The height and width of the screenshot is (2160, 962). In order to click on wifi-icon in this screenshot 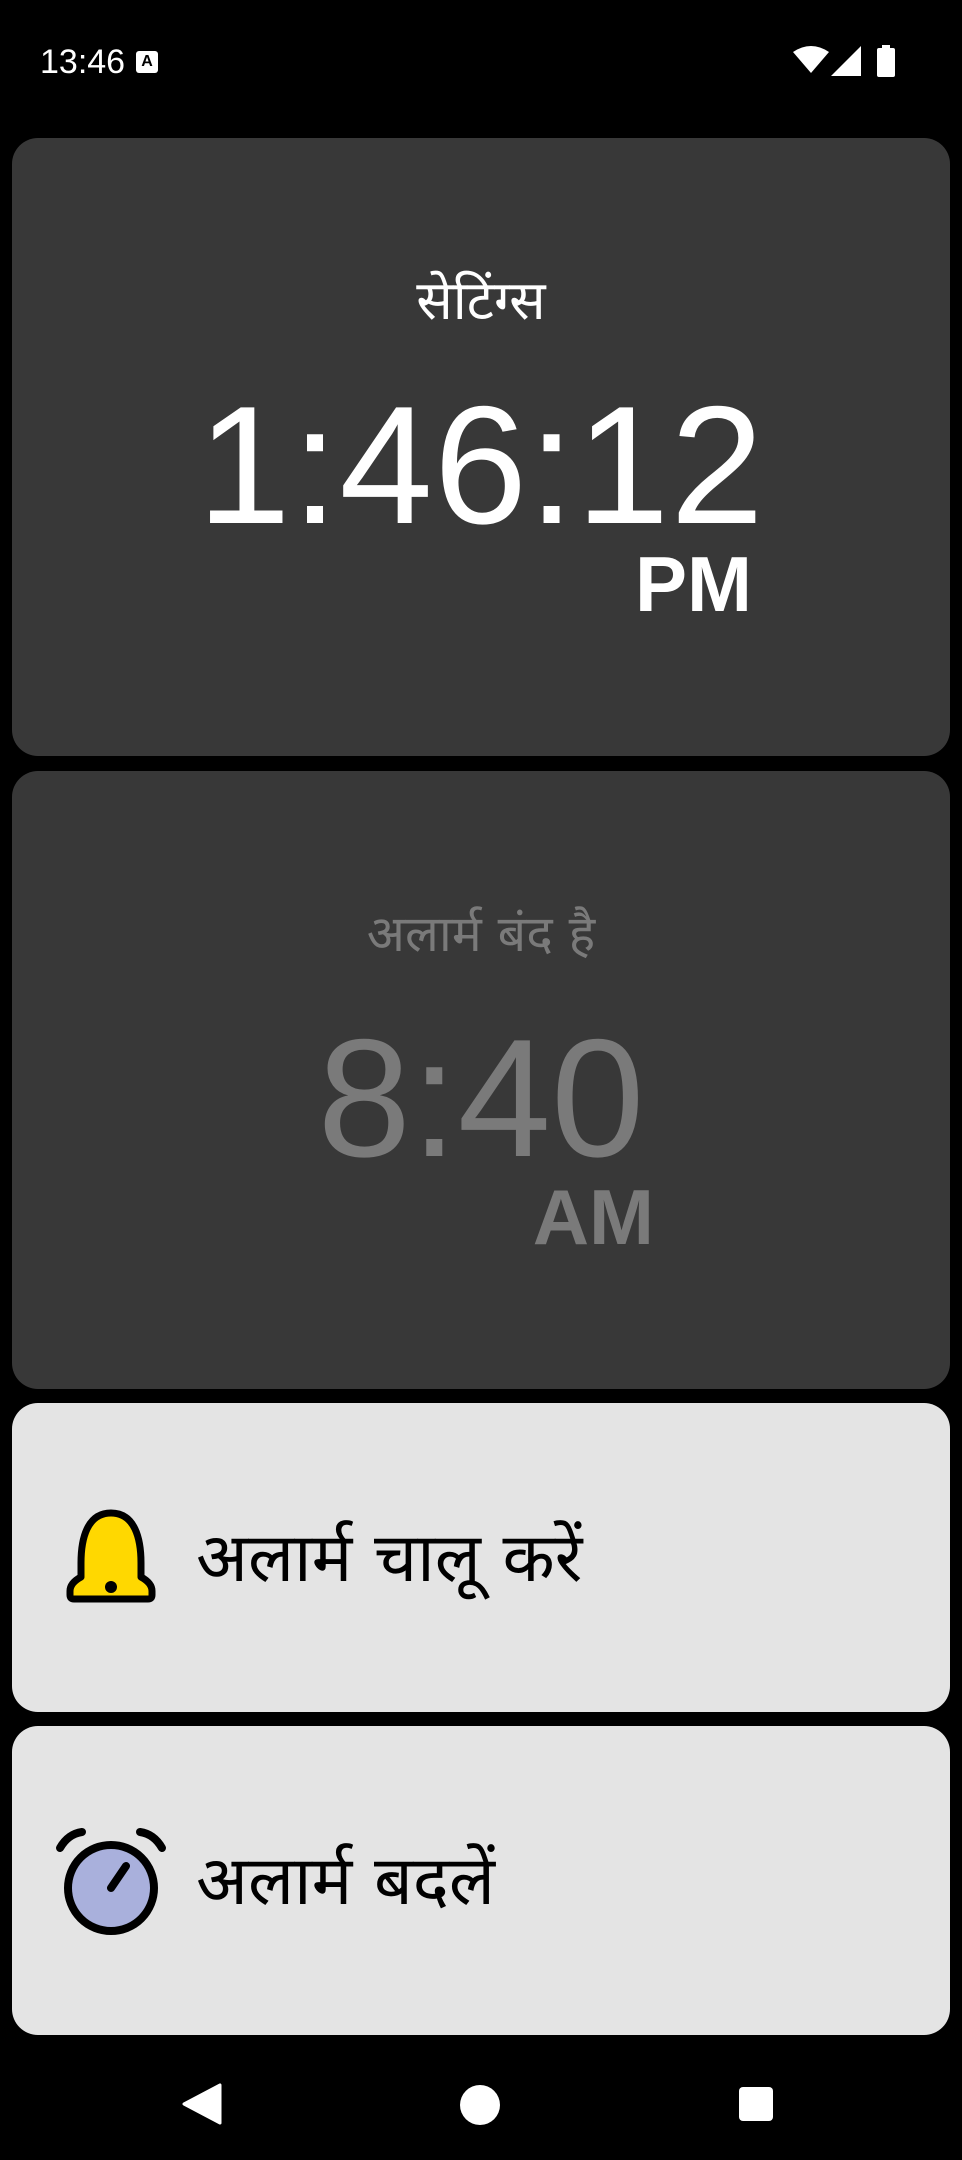, I will do `click(811, 59)`.